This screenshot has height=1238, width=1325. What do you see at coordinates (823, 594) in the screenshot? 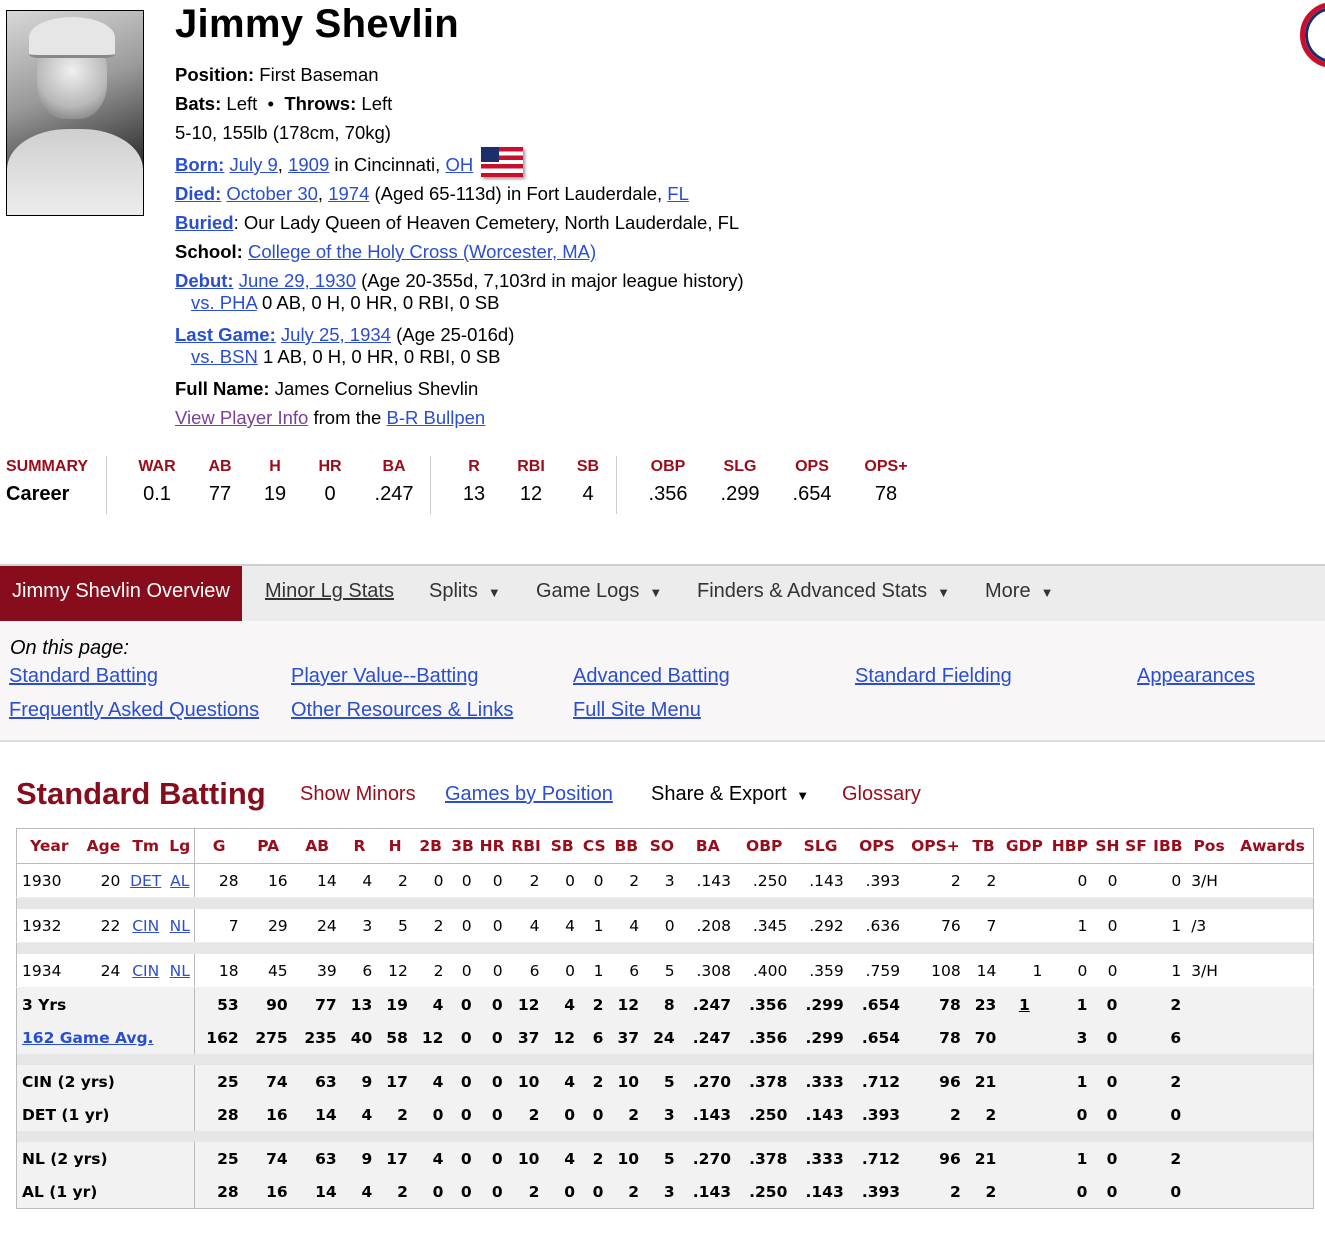
I see `tab-finders: Finders & Advanced Stats ▼` at bounding box center [823, 594].